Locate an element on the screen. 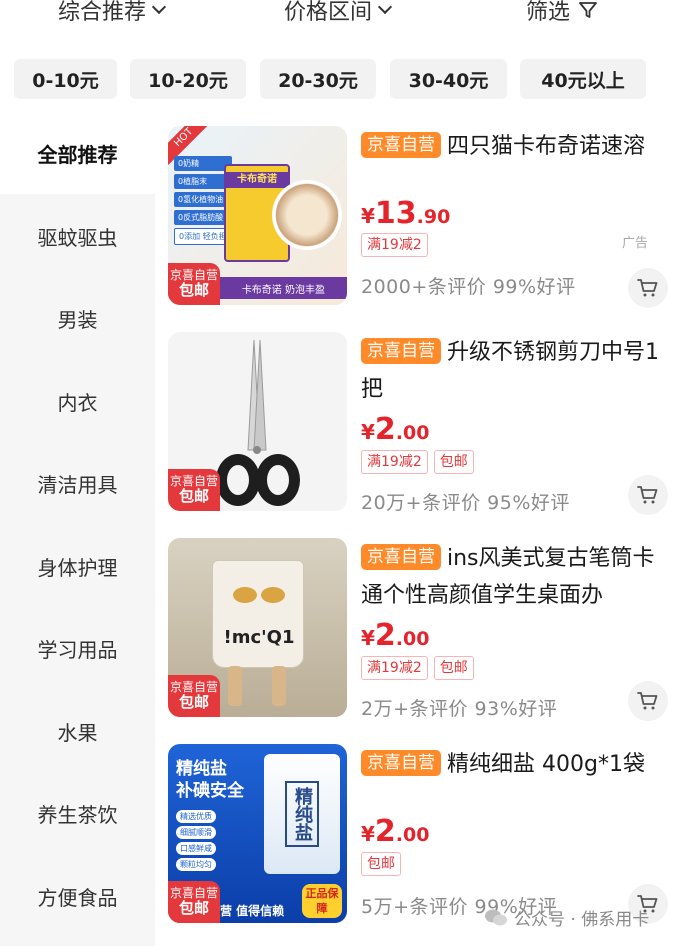 The height and width of the screenshot is (946, 692). feature-item: 0氢化植物油 is located at coordinates (203, 199).